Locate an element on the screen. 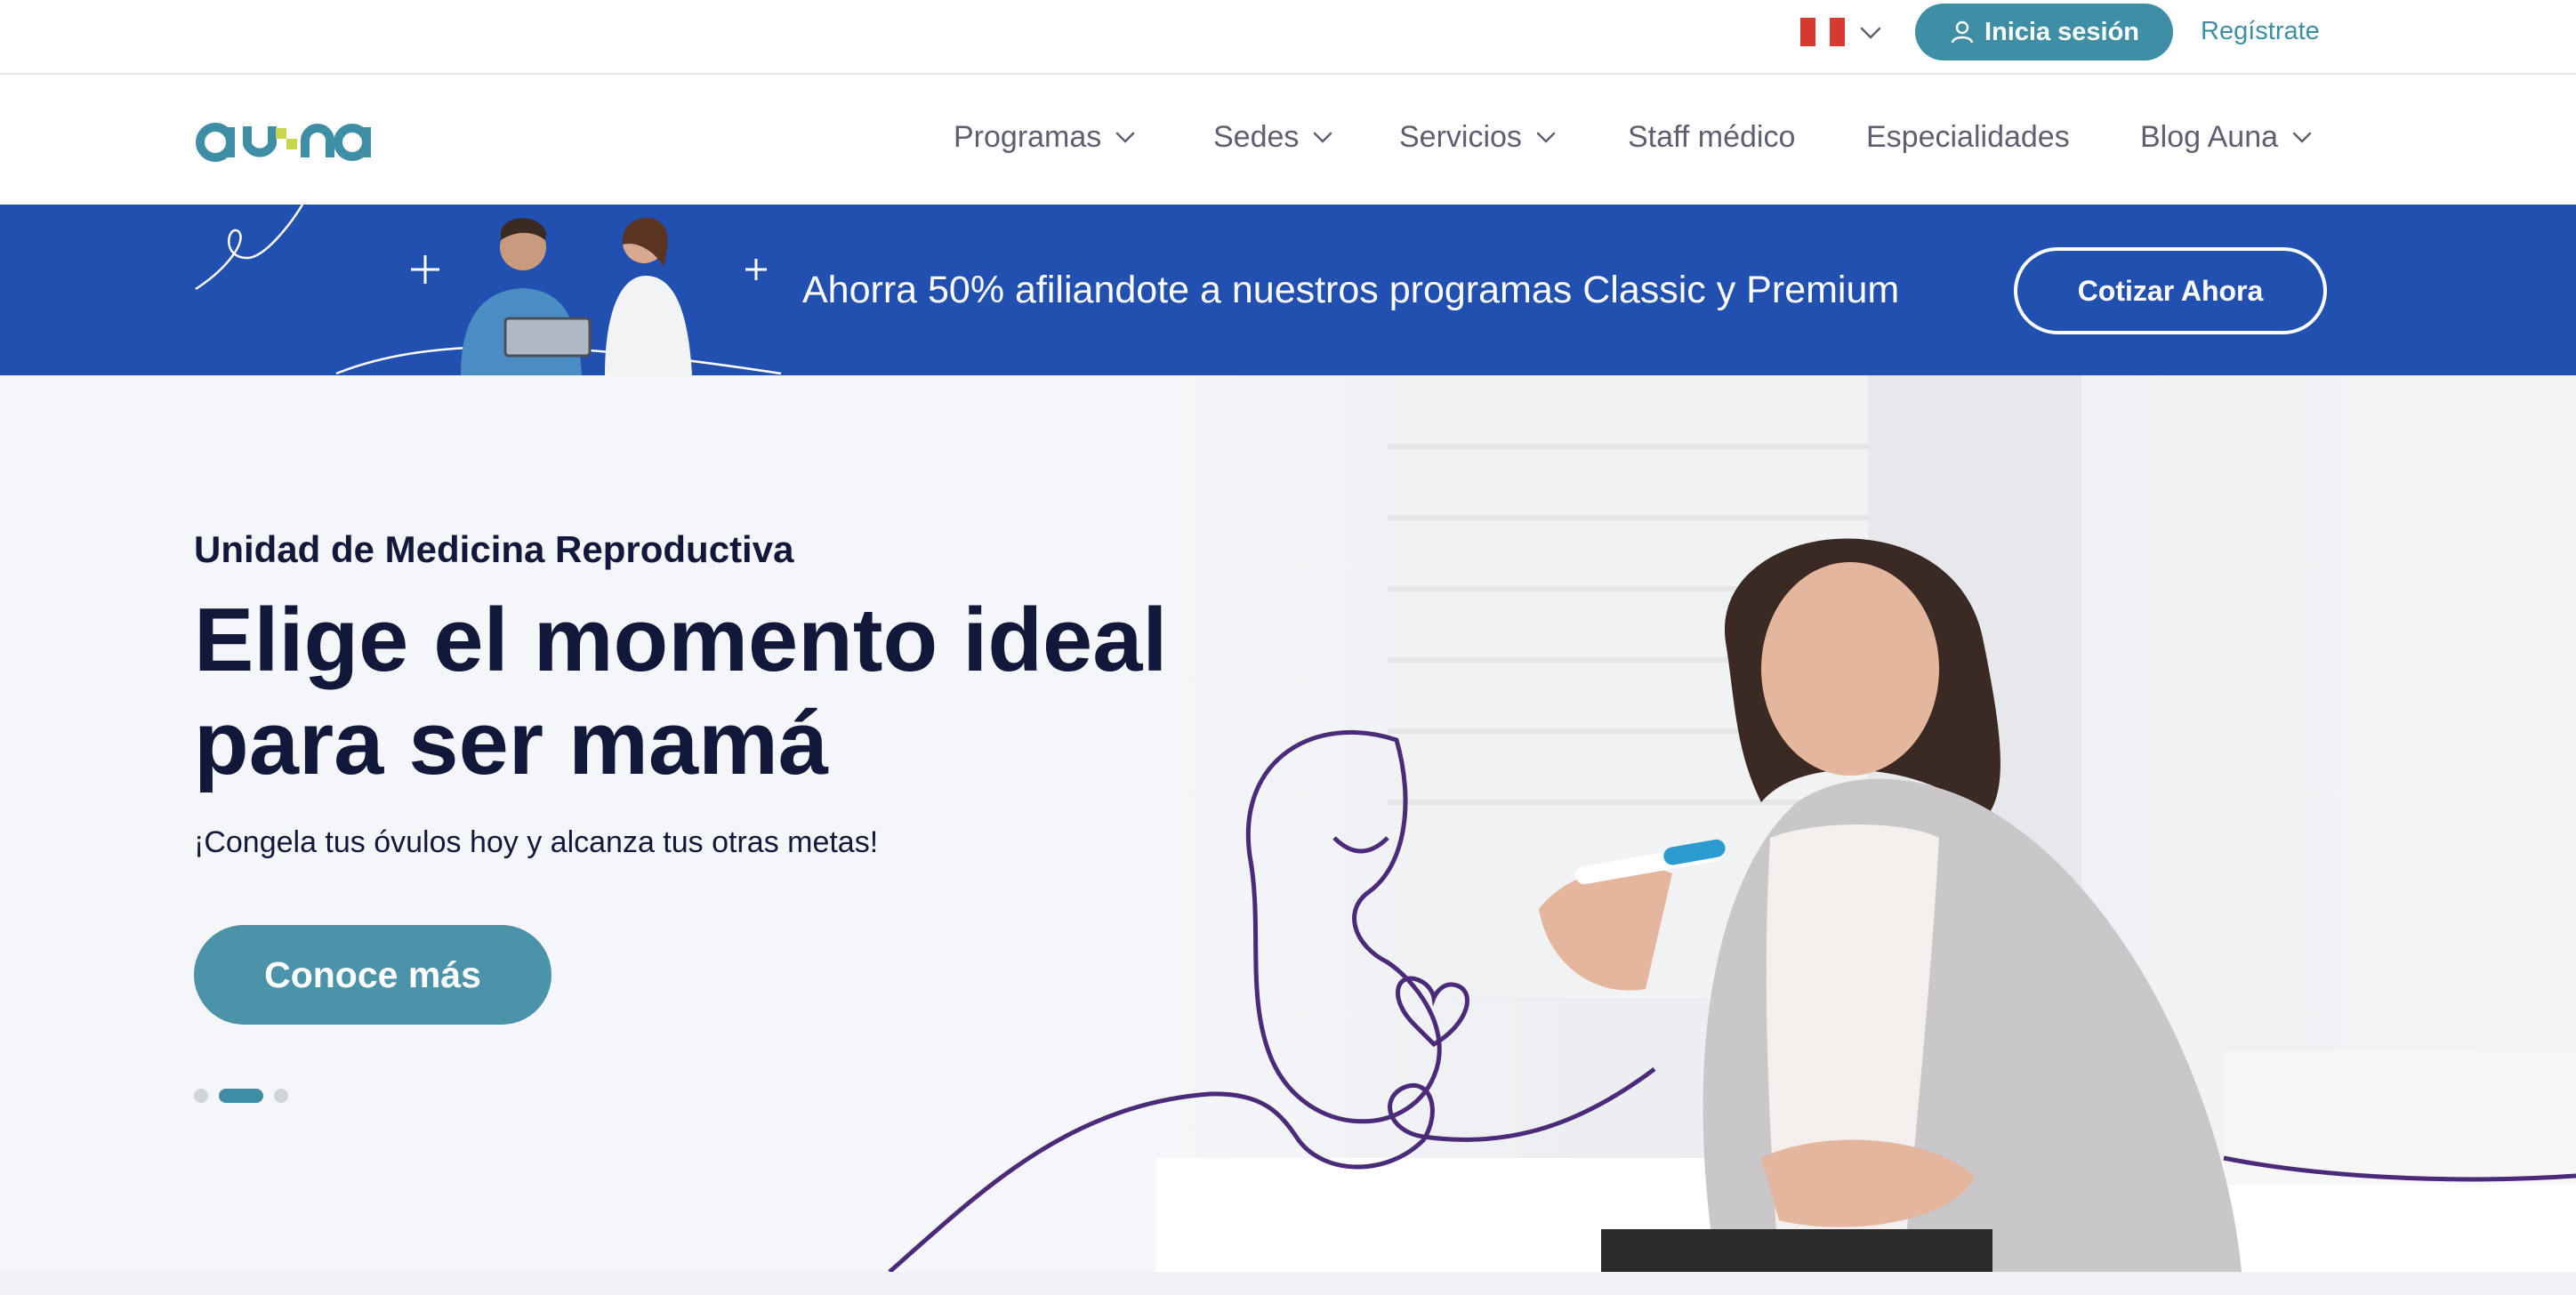 The height and width of the screenshot is (1295, 2576). auna-logo is located at coordinates (283, 138).